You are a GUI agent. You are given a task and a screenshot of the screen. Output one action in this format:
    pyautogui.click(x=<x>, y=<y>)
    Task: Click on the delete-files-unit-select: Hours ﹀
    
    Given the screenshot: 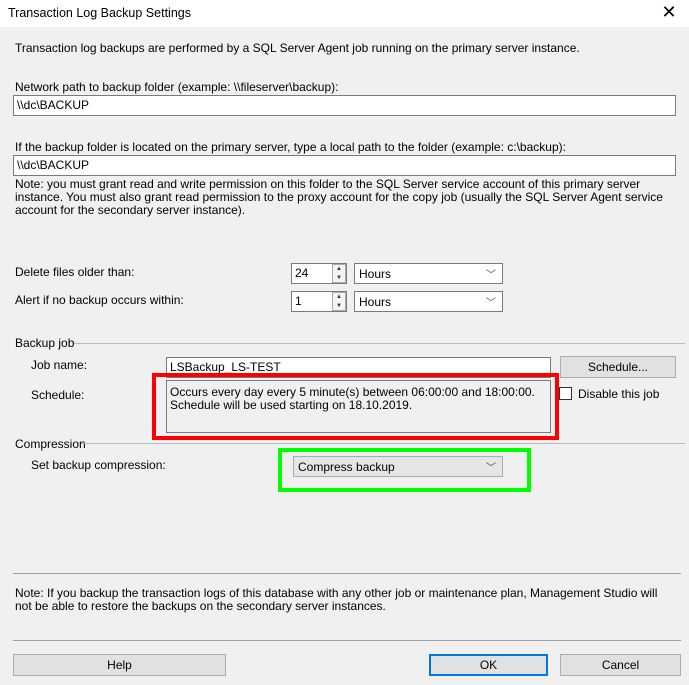 What is the action you would take?
    pyautogui.click(x=428, y=273)
    